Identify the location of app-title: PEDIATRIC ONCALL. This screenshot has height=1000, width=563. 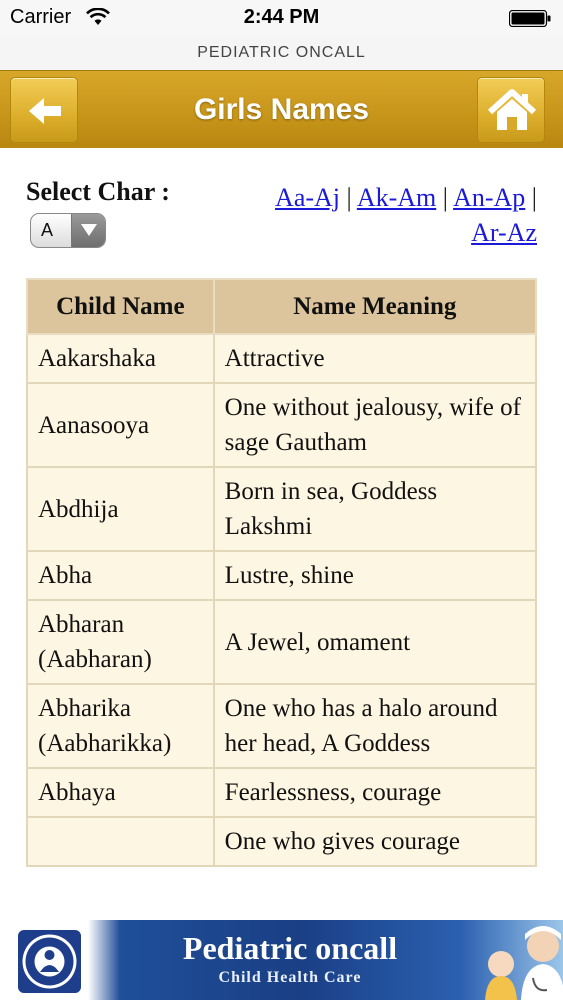
(281, 53).